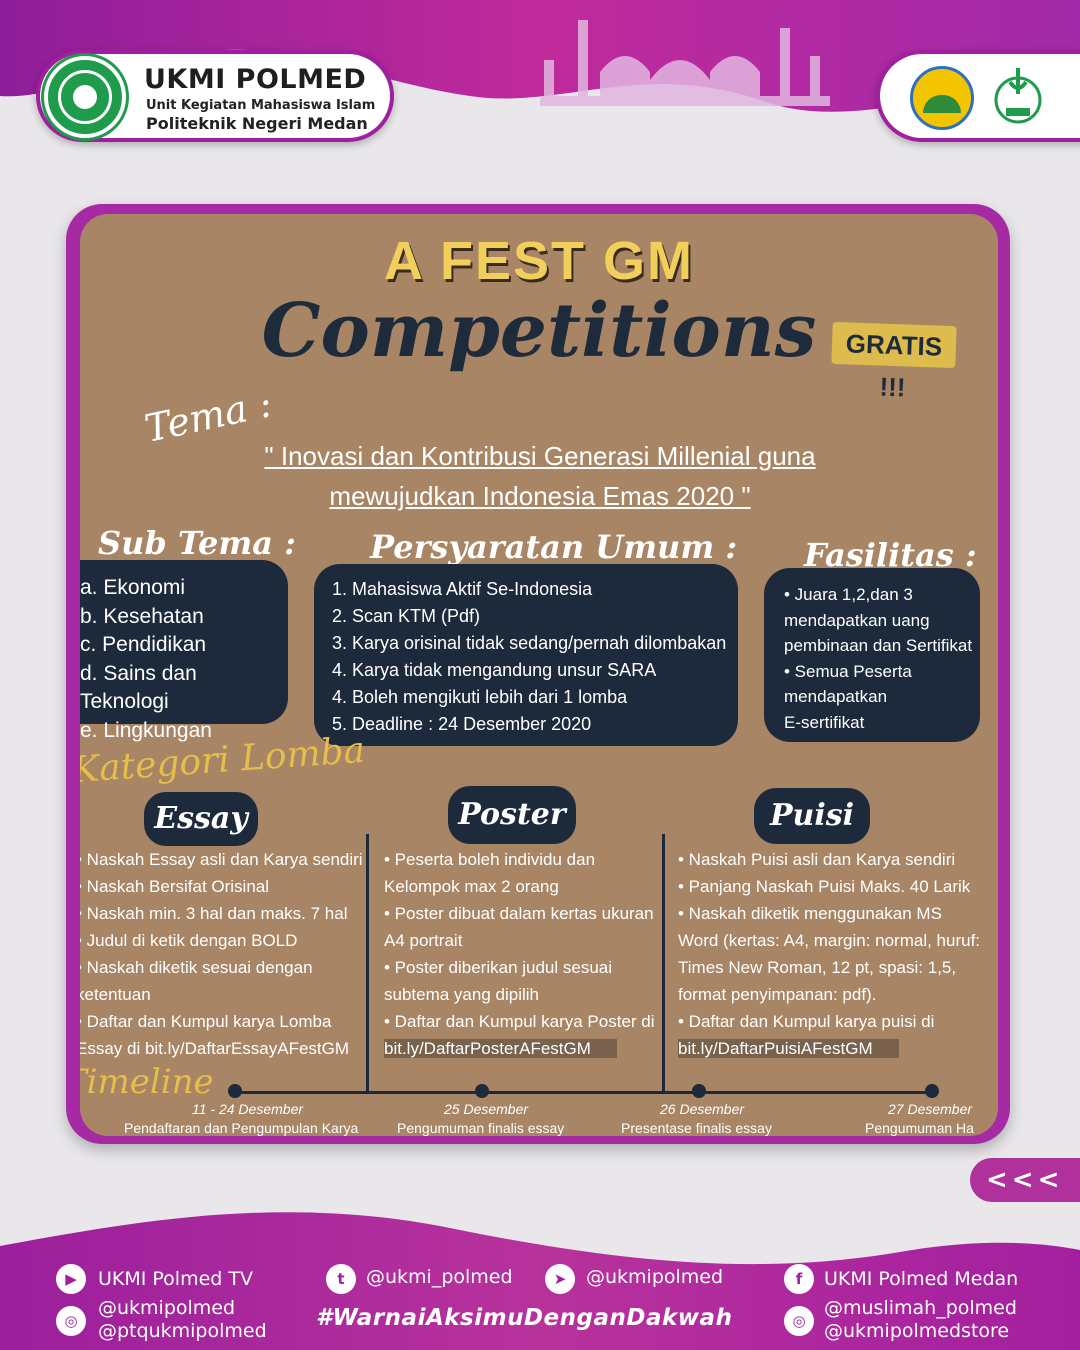  What do you see at coordinates (799, 1279) in the screenshot?
I see `facebook-icon: f` at bounding box center [799, 1279].